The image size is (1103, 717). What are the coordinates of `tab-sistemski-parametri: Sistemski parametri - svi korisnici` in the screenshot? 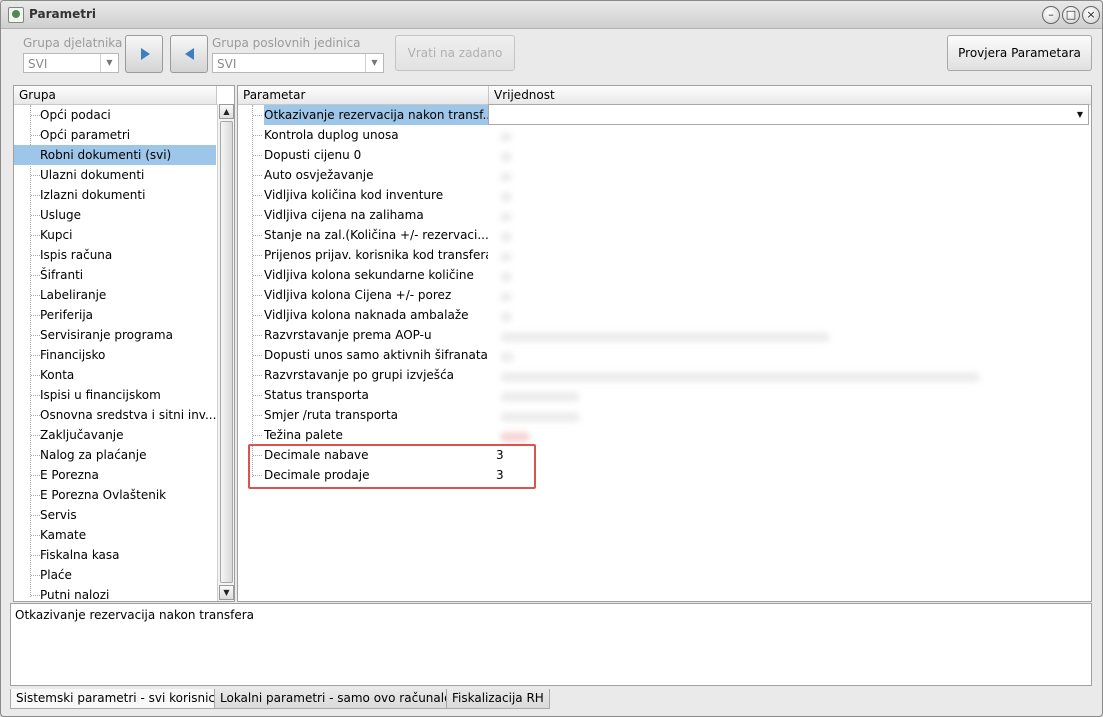 It's located at (117, 699).